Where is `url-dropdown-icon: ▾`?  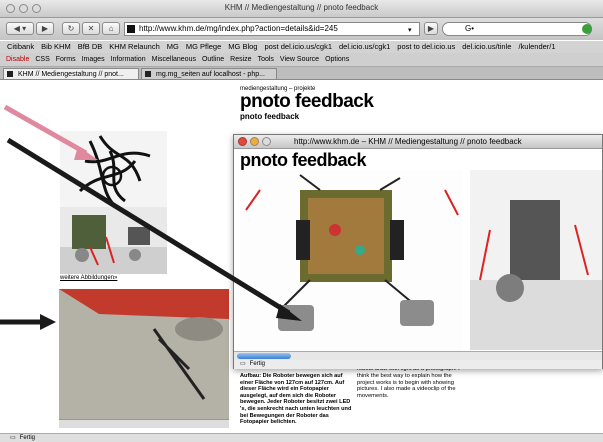 url-dropdown-icon: ▾ is located at coordinates (410, 30).